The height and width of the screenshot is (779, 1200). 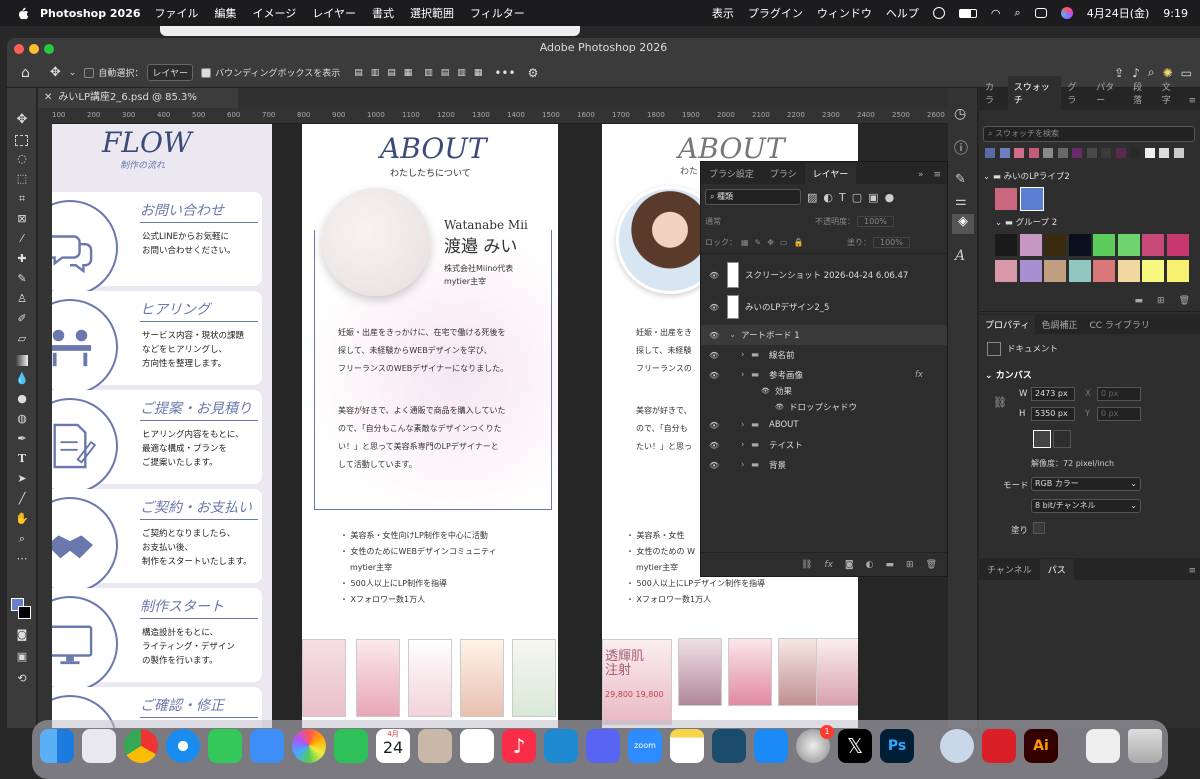 What do you see at coordinates (99, 746) in the screenshot?
I see `launchpad-icon` at bounding box center [99, 746].